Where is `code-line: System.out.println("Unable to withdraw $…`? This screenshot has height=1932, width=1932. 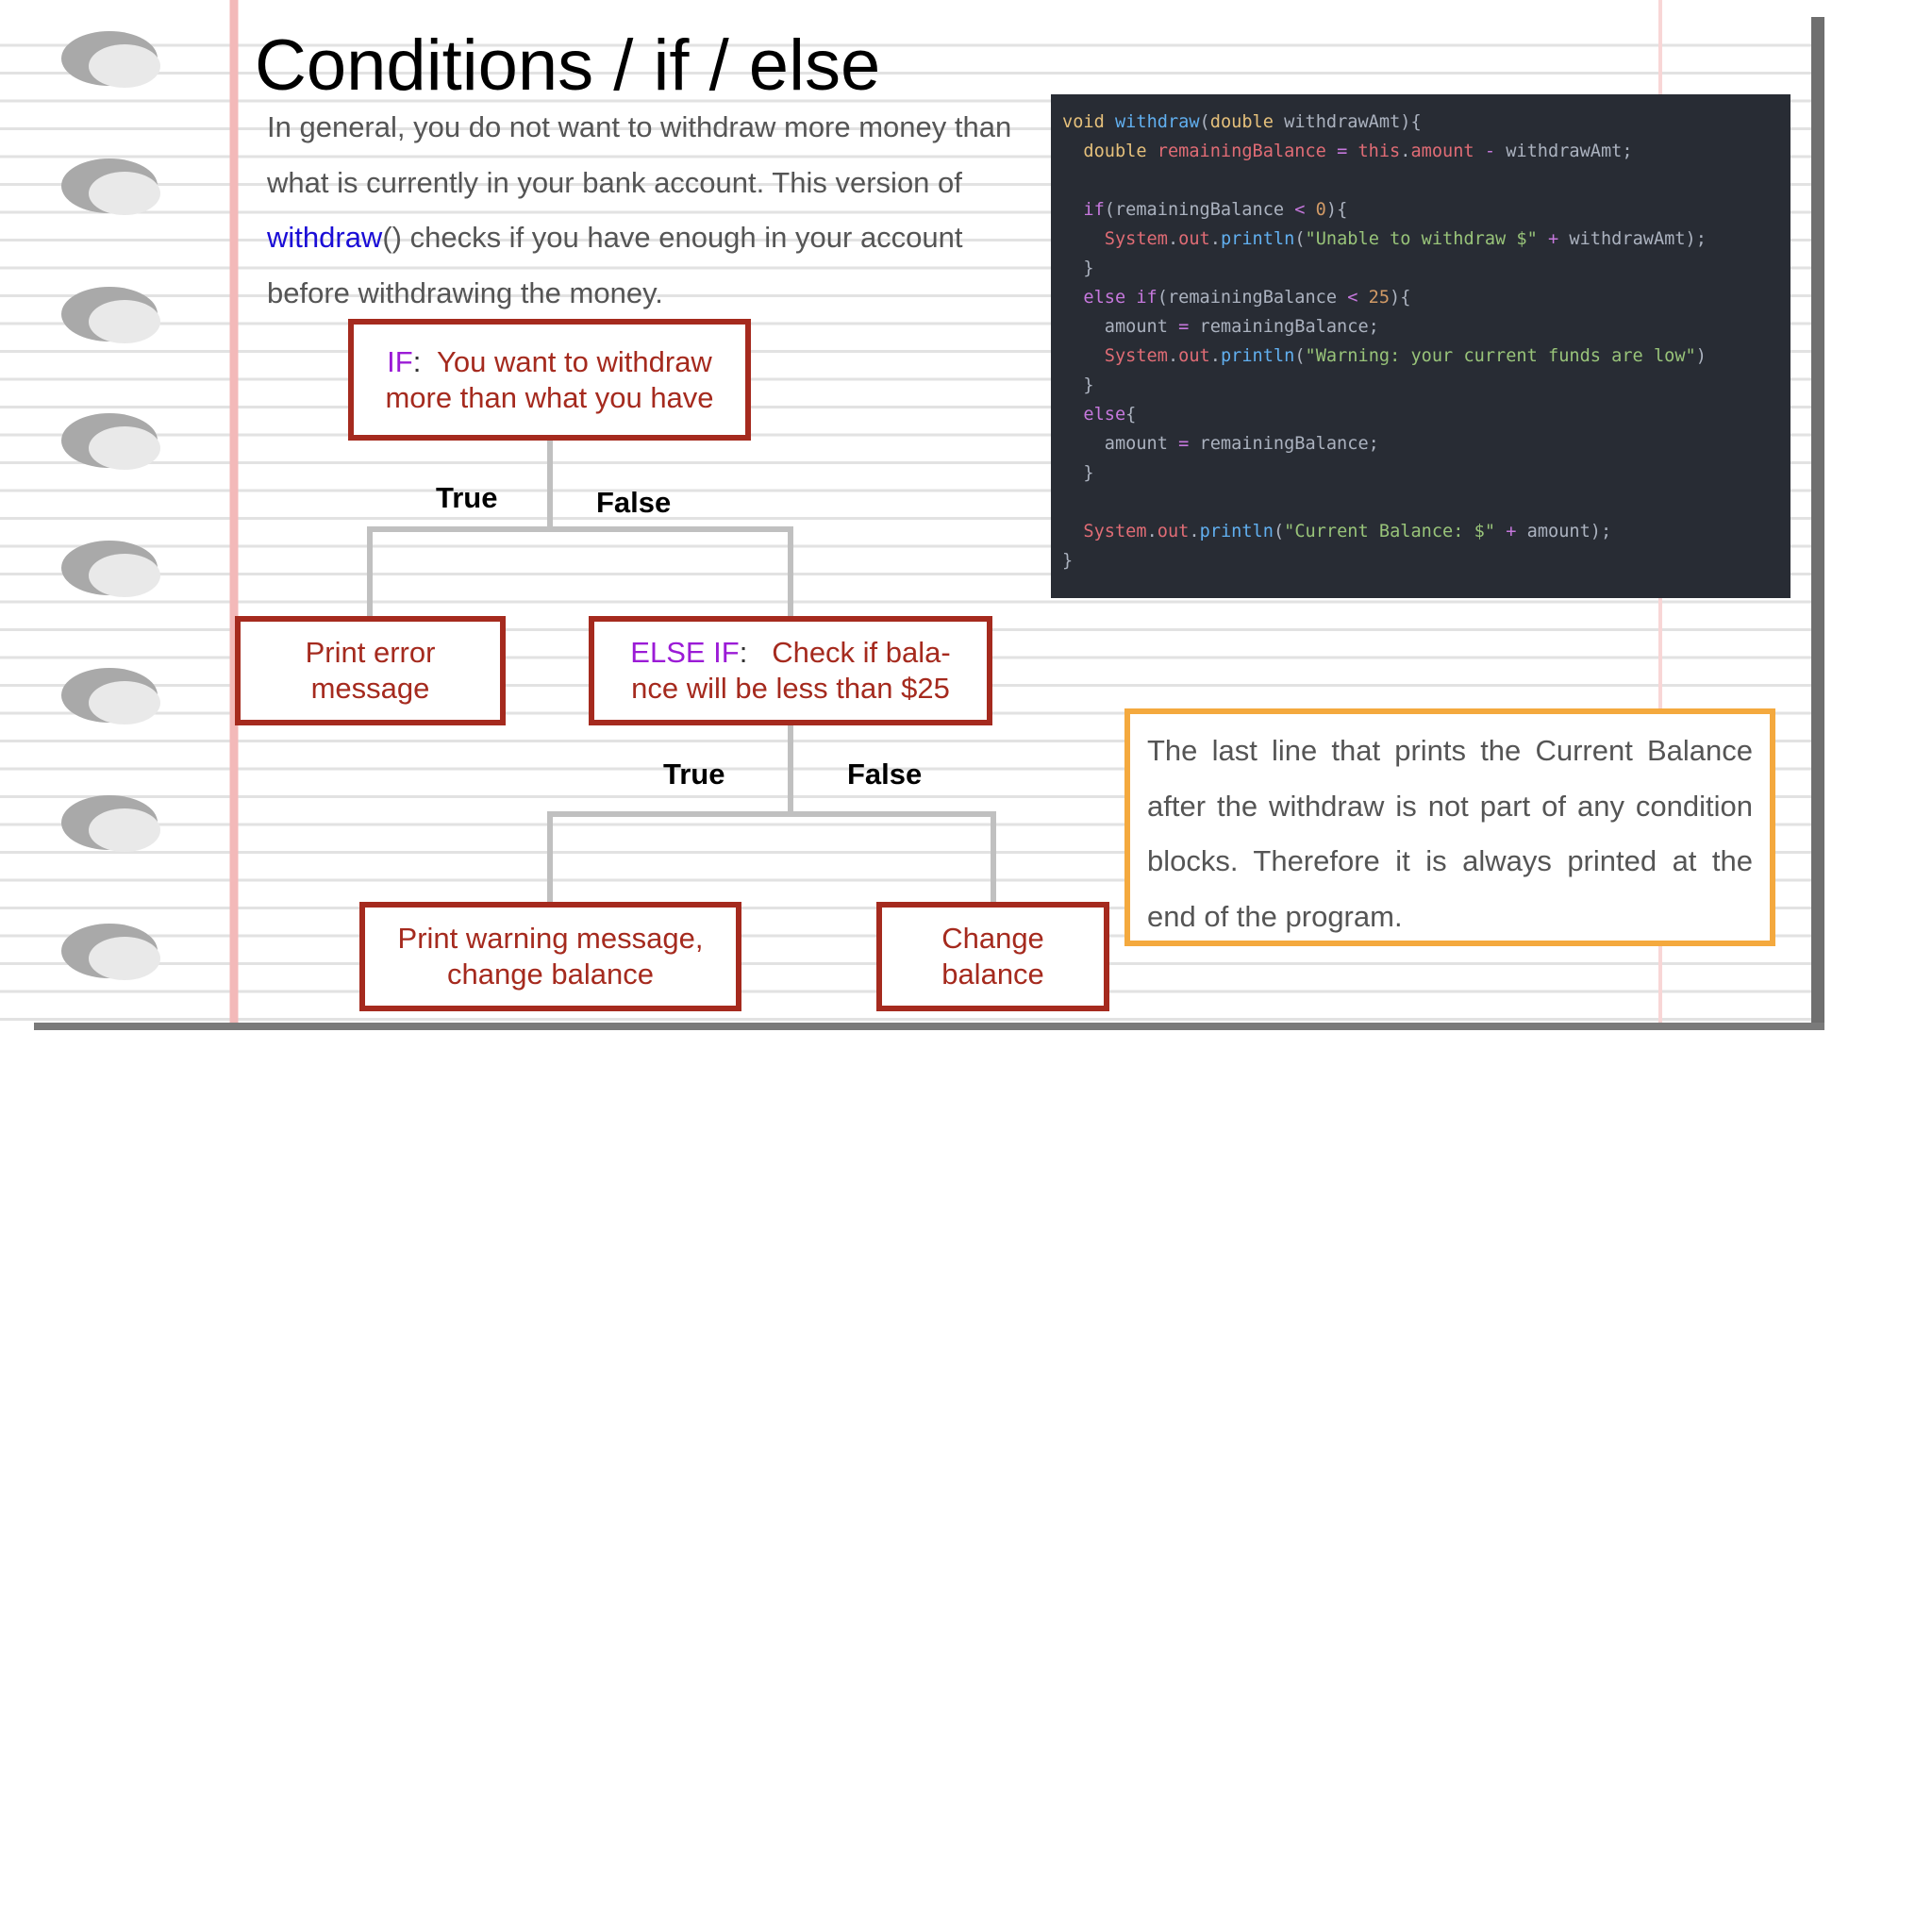
code-line: System.out.println("Unable to withdraw $… is located at coordinates (1420, 239).